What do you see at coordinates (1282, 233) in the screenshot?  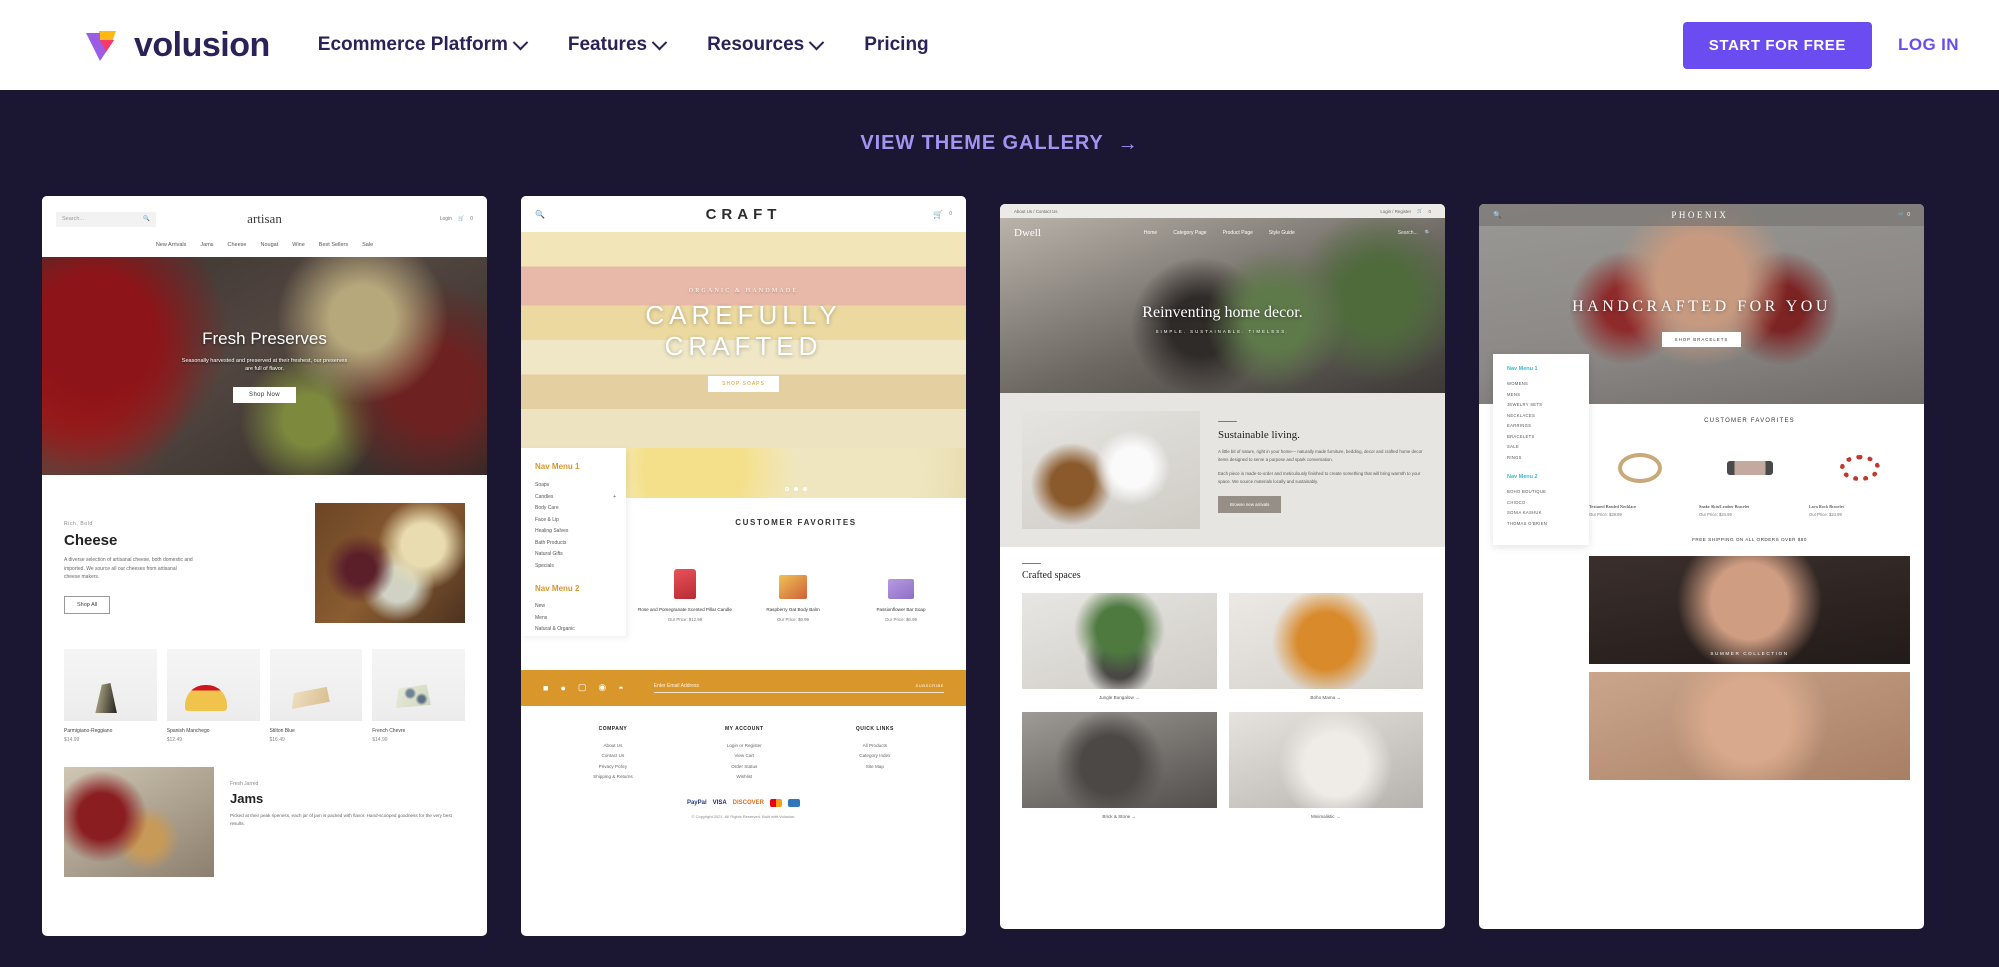 I see `dwell-nav-item: Style Guide` at bounding box center [1282, 233].